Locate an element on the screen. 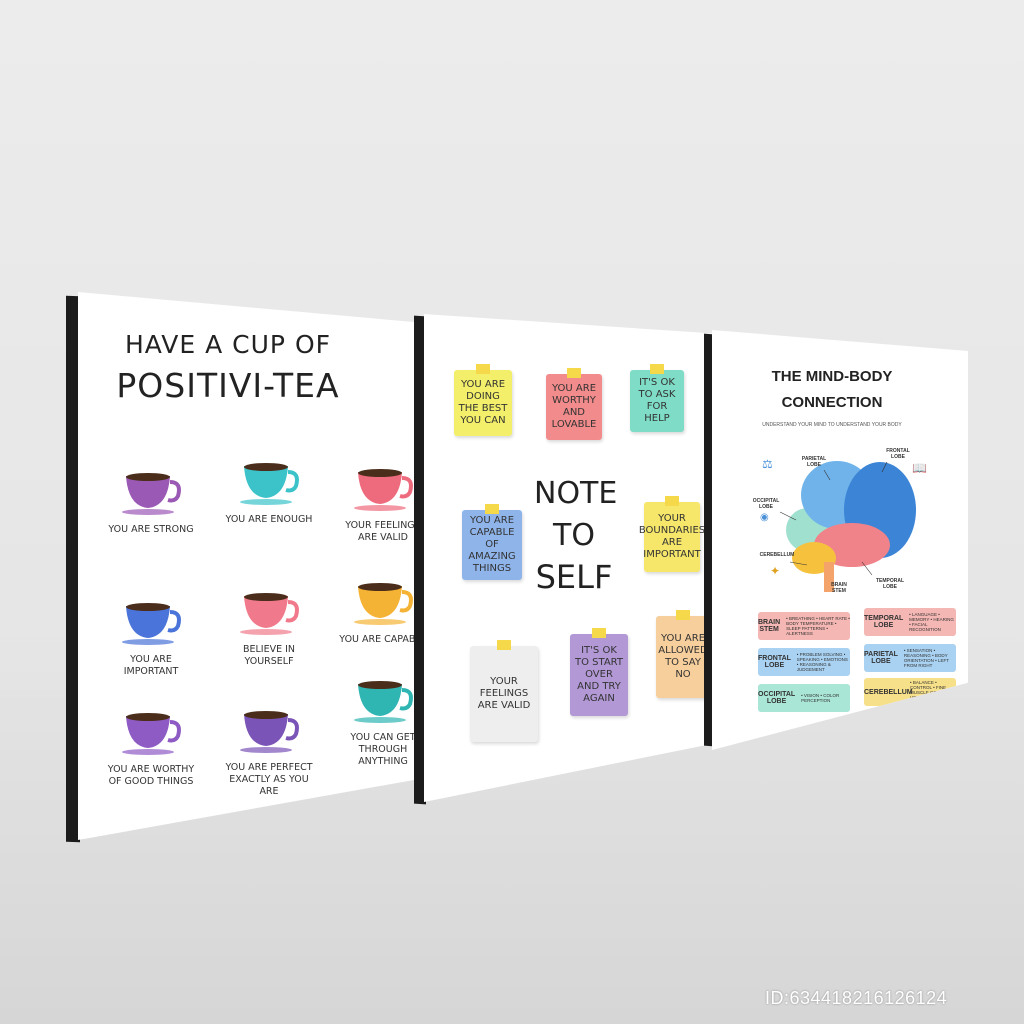 The height and width of the screenshot is (1024, 1024). note-title-line1: NOTE is located at coordinates (576, 493).